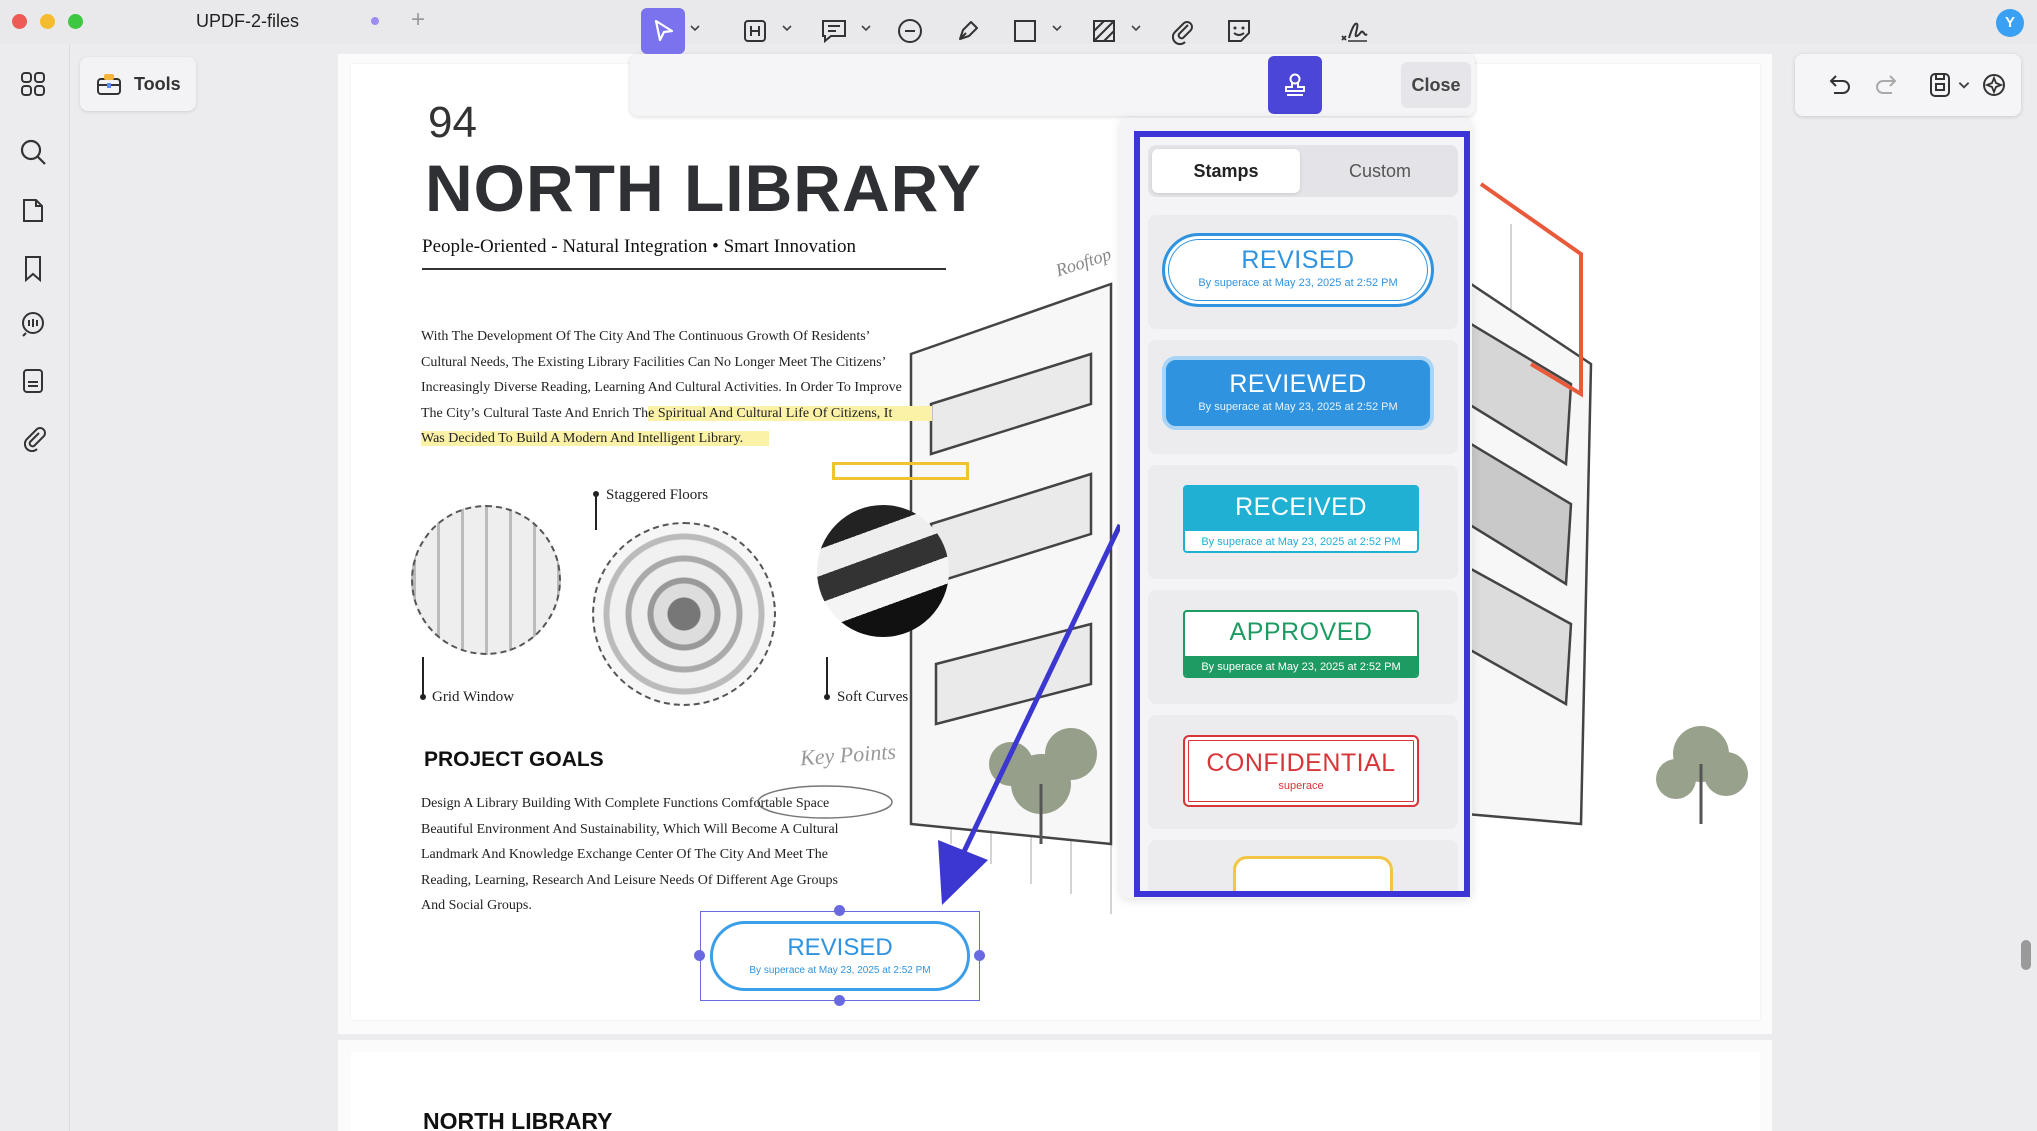 The width and height of the screenshot is (2037, 1131). I want to click on close-window-button, so click(19, 21).